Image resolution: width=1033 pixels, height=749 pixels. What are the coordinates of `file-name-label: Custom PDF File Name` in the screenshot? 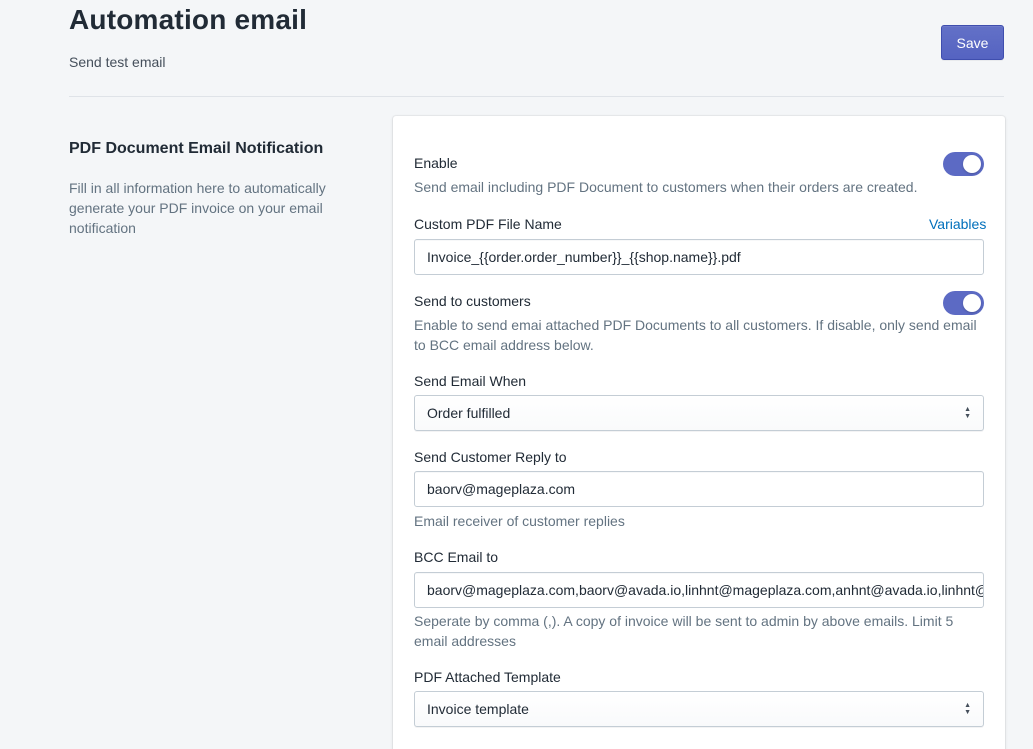 It's located at (488, 224).